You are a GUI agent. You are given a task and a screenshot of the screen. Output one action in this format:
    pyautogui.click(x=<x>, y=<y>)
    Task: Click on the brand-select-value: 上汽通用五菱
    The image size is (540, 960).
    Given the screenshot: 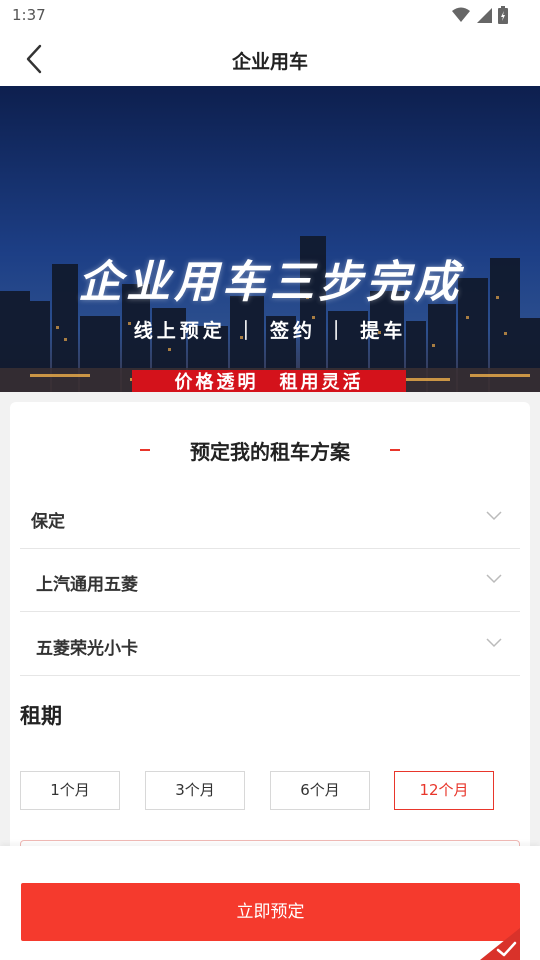 What is the action you would take?
    pyautogui.click(x=87, y=585)
    